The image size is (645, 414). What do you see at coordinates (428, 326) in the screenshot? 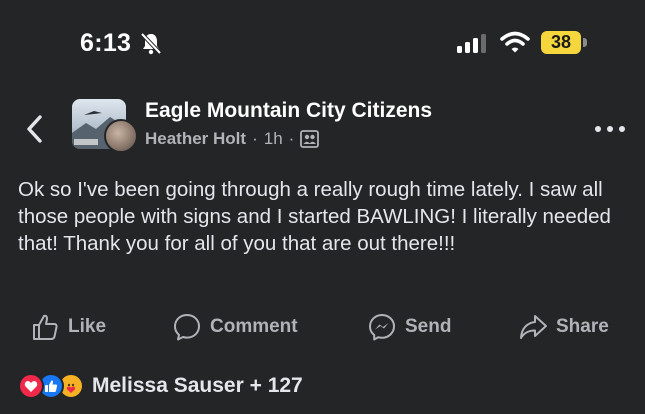
I see `send-label: Send` at bounding box center [428, 326].